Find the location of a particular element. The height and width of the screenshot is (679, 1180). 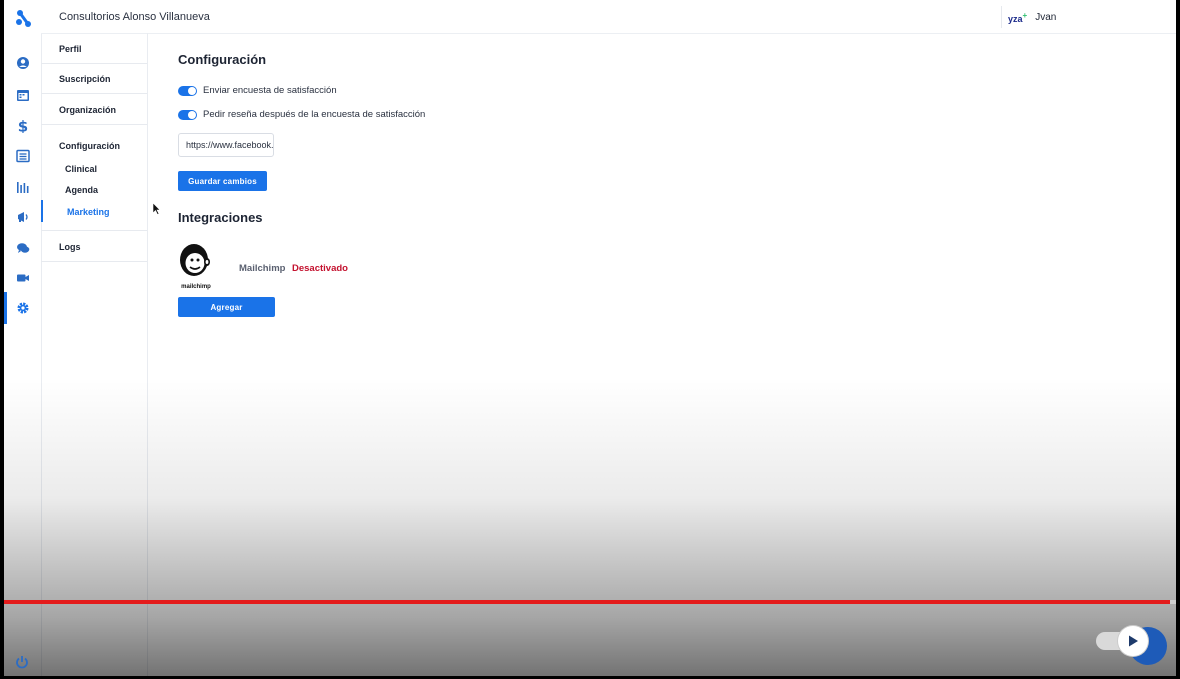

nav-reports is located at coordinates (22, 187).